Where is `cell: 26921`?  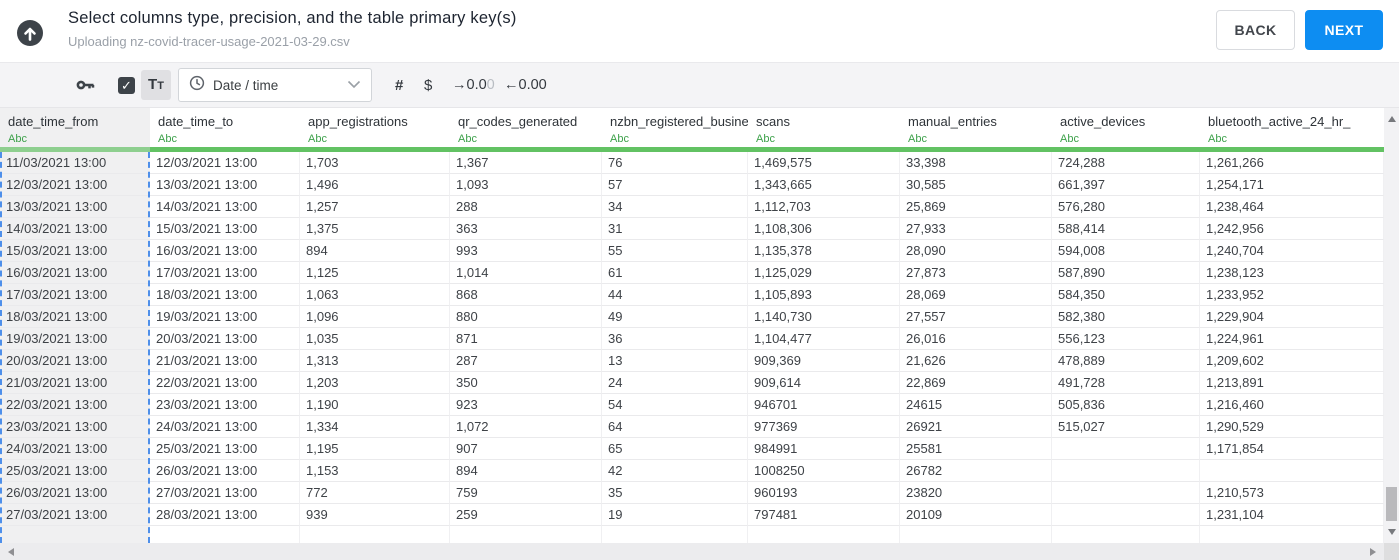 cell: 26921 is located at coordinates (976, 427).